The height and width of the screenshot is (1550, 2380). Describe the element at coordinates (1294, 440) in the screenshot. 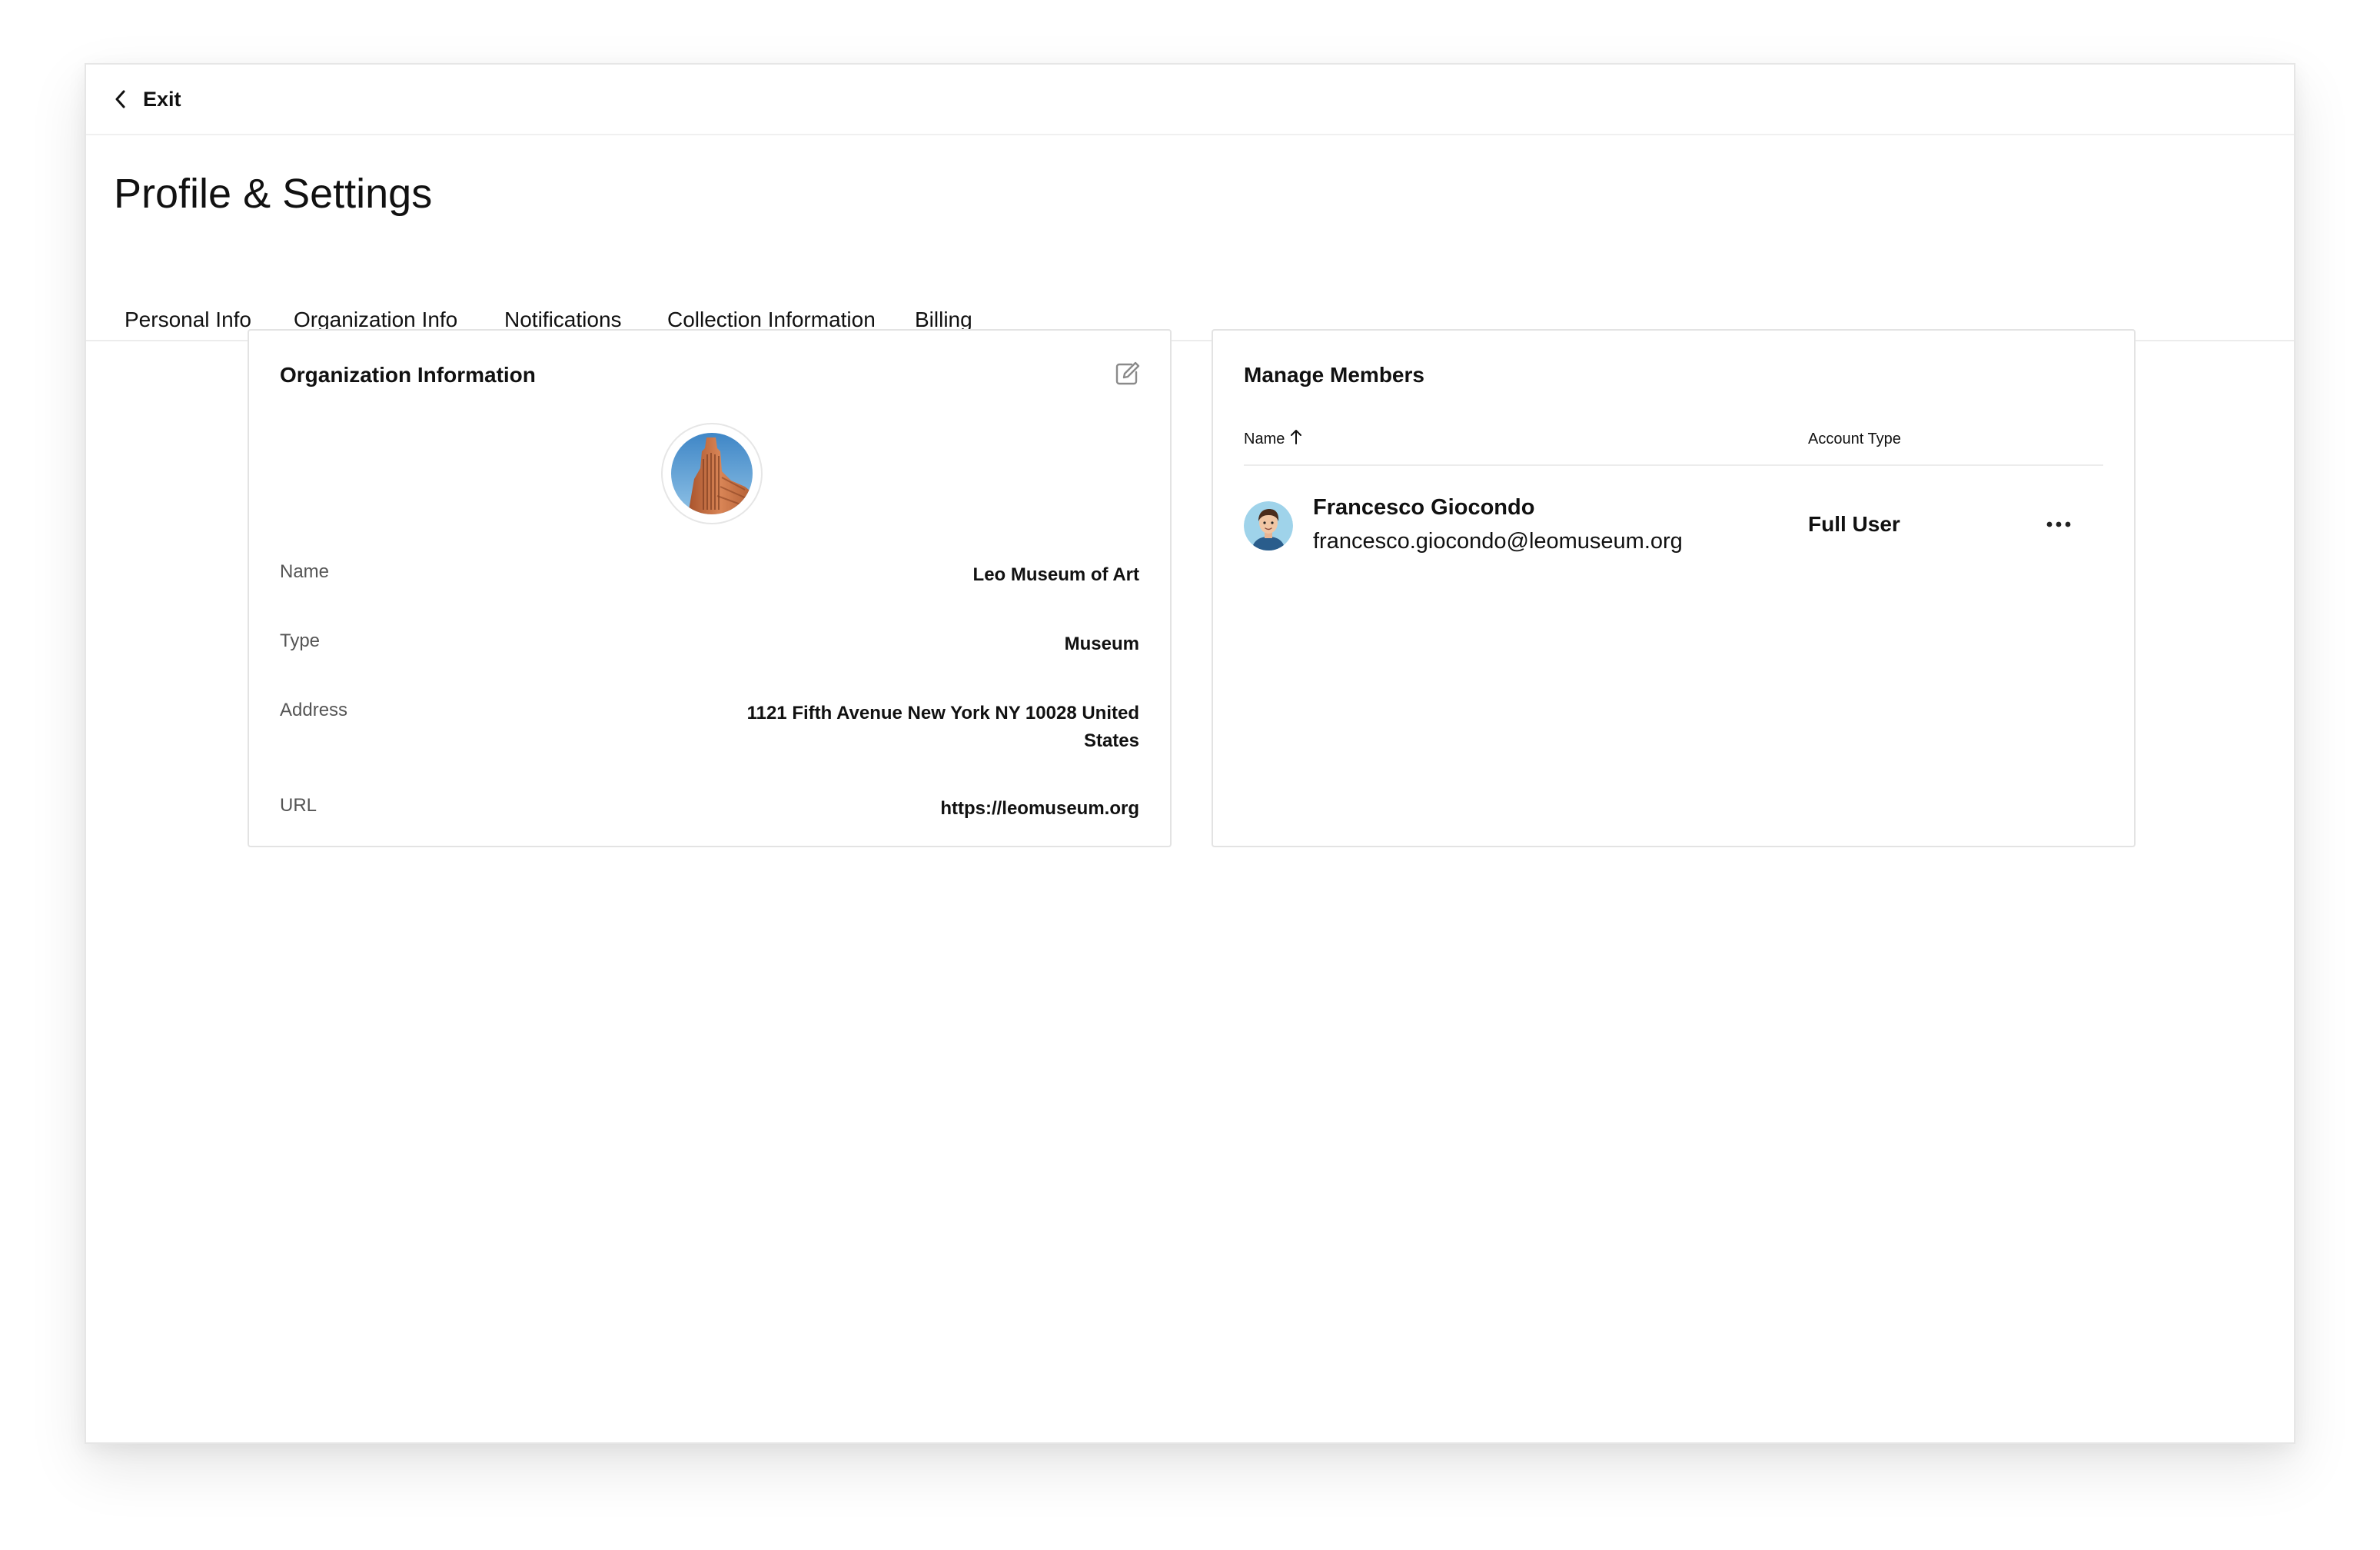

I see `arrow-up-icon` at that location.